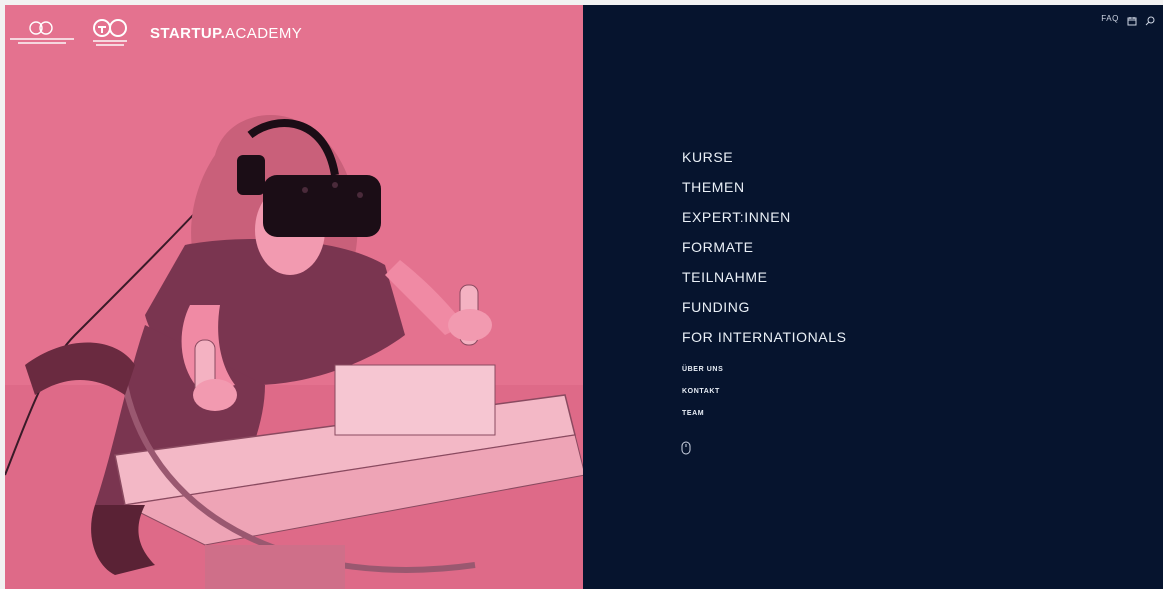 This screenshot has width=1163, height=589. Describe the element at coordinates (1150, 19) in the screenshot. I see `search-icon` at that location.